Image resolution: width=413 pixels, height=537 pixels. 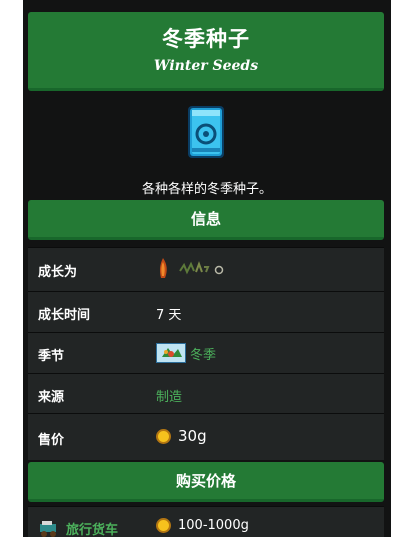 I want to click on season-row: 季节 冬季, so click(x=206, y=352).